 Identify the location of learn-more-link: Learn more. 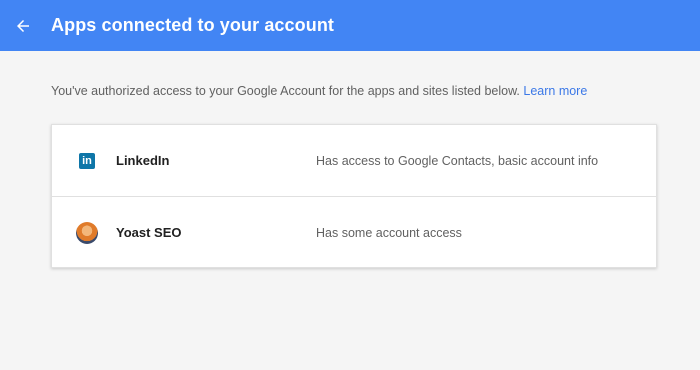
(555, 91).